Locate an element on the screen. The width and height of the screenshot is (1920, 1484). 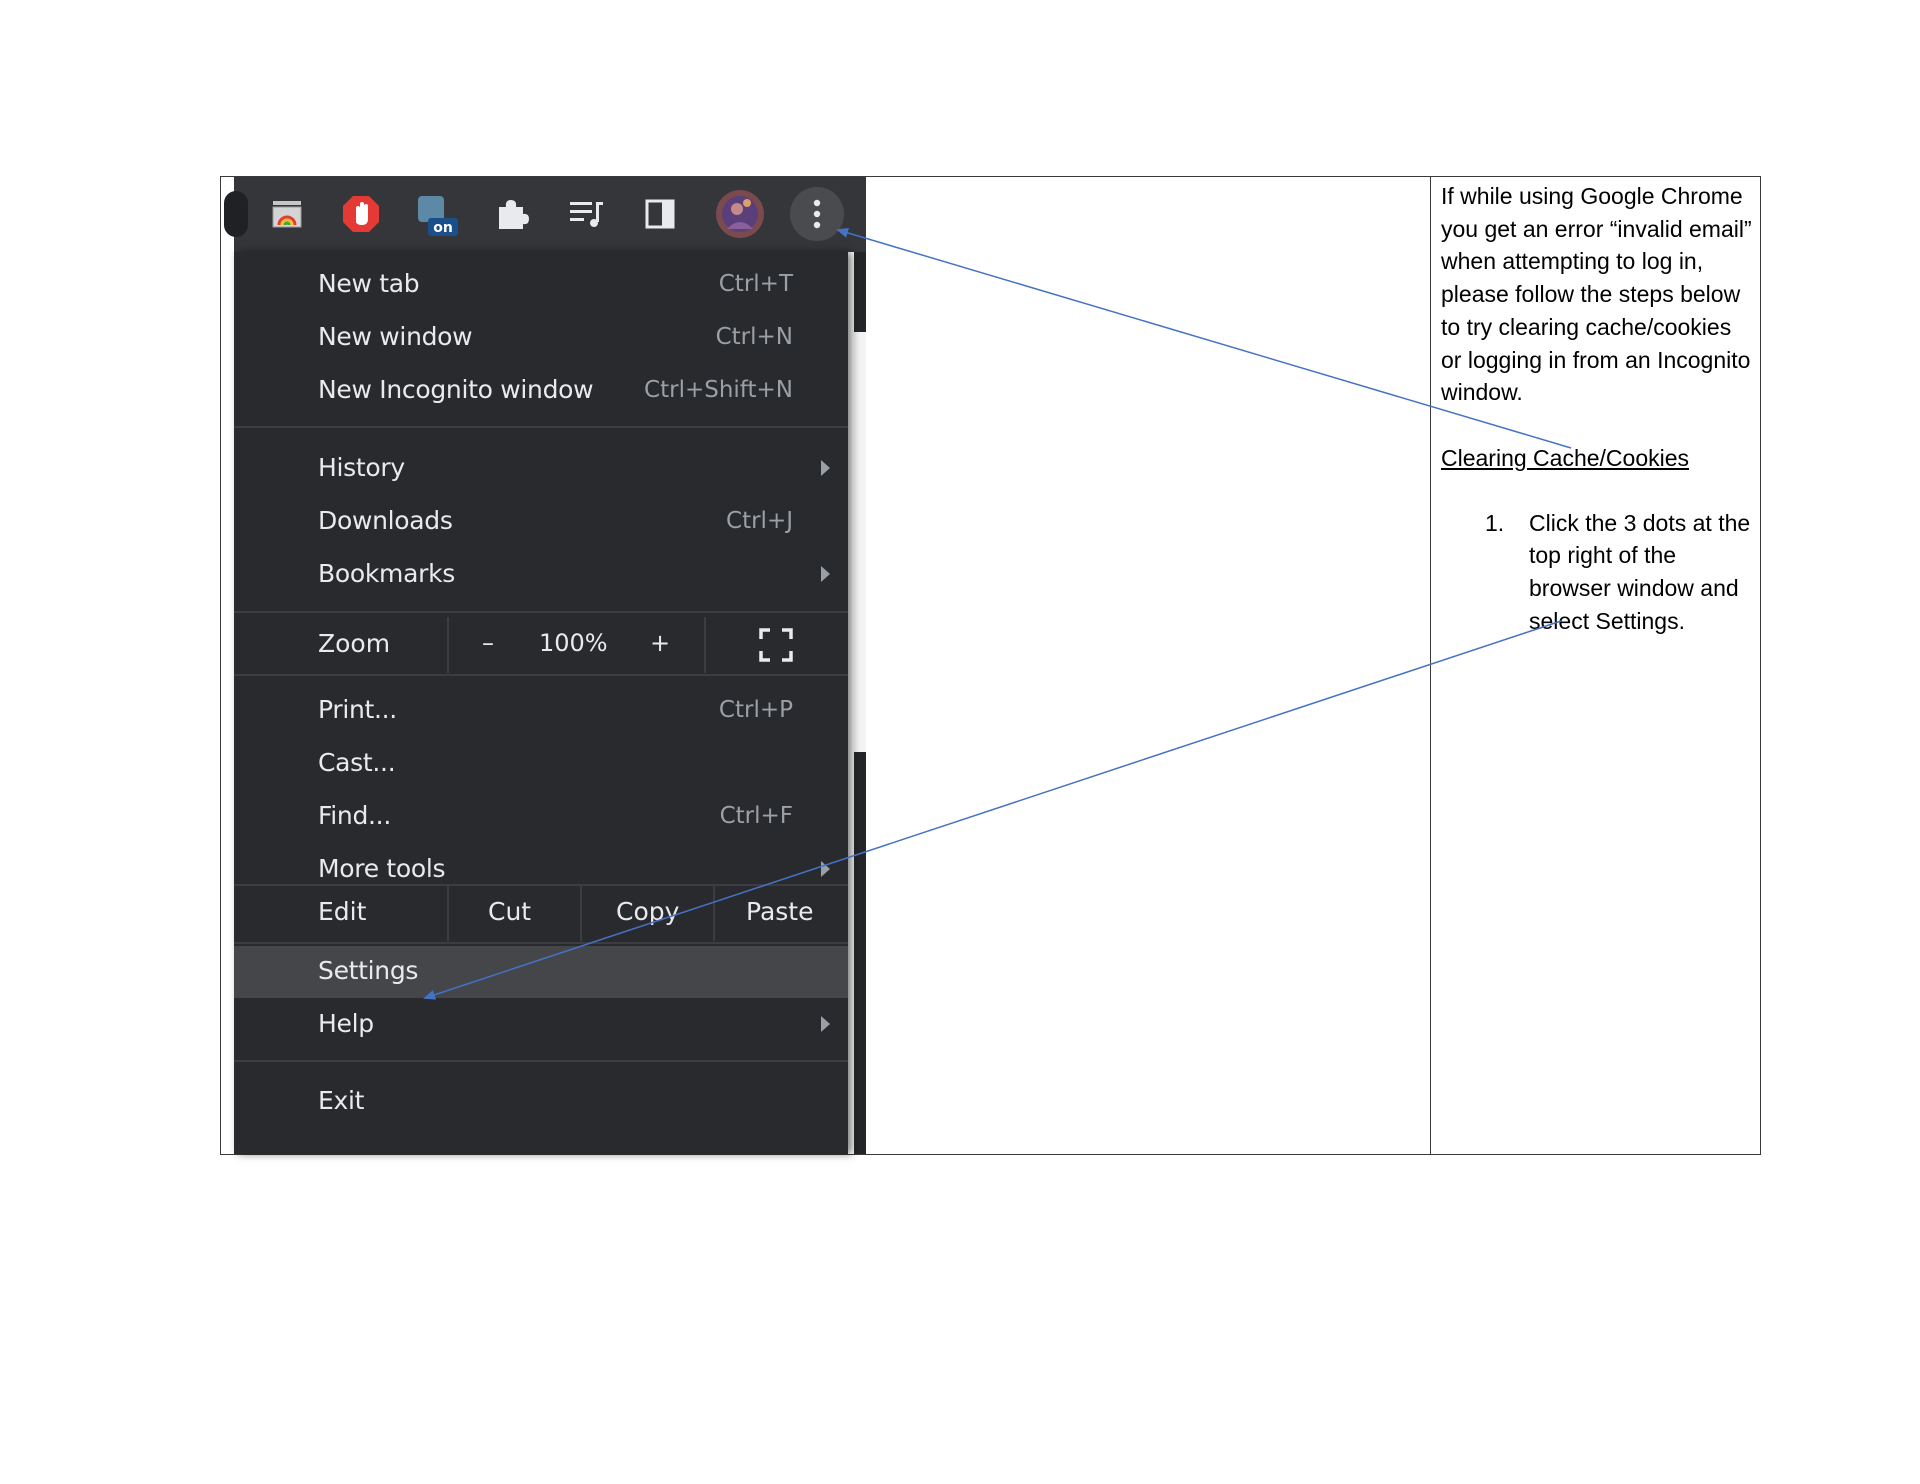
menu-item-label: Settings is located at coordinates (368, 970).